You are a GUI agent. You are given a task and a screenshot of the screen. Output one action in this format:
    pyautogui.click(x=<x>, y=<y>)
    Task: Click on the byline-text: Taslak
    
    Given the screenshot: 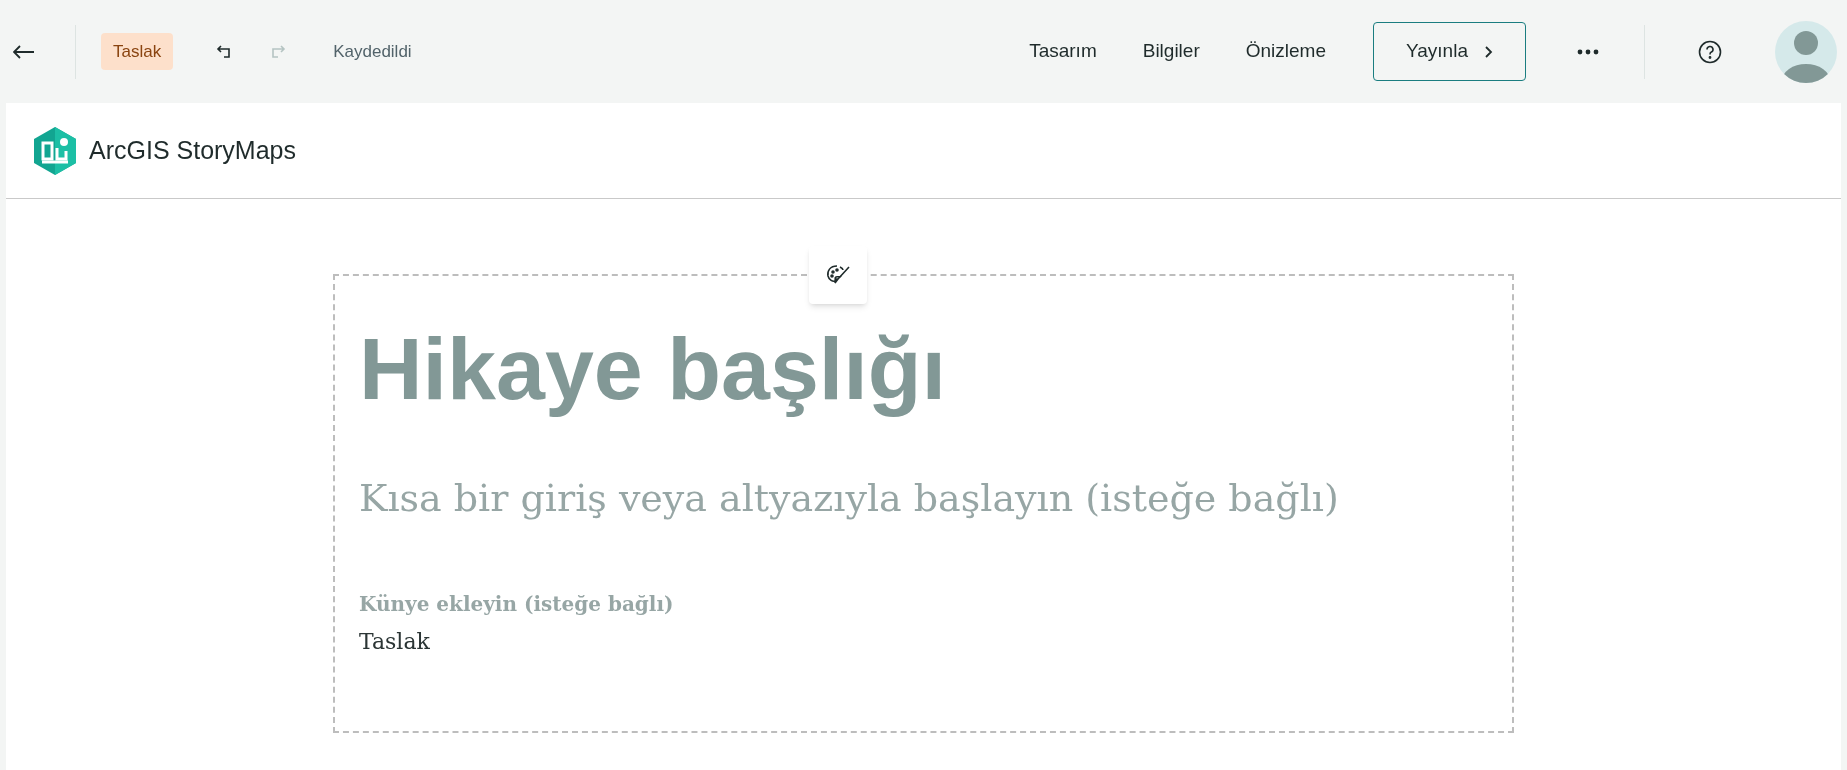 What is the action you would take?
    pyautogui.click(x=395, y=641)
    